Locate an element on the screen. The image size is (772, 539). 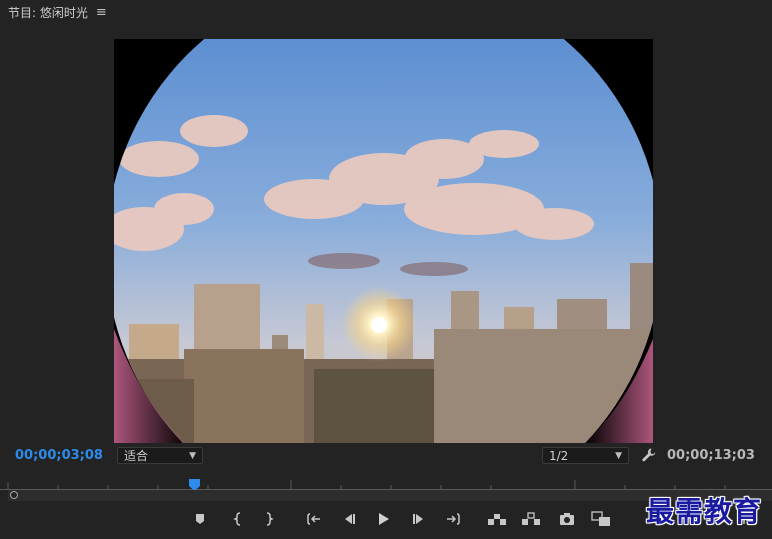
step-back-button is located at coordinates (349, 519).